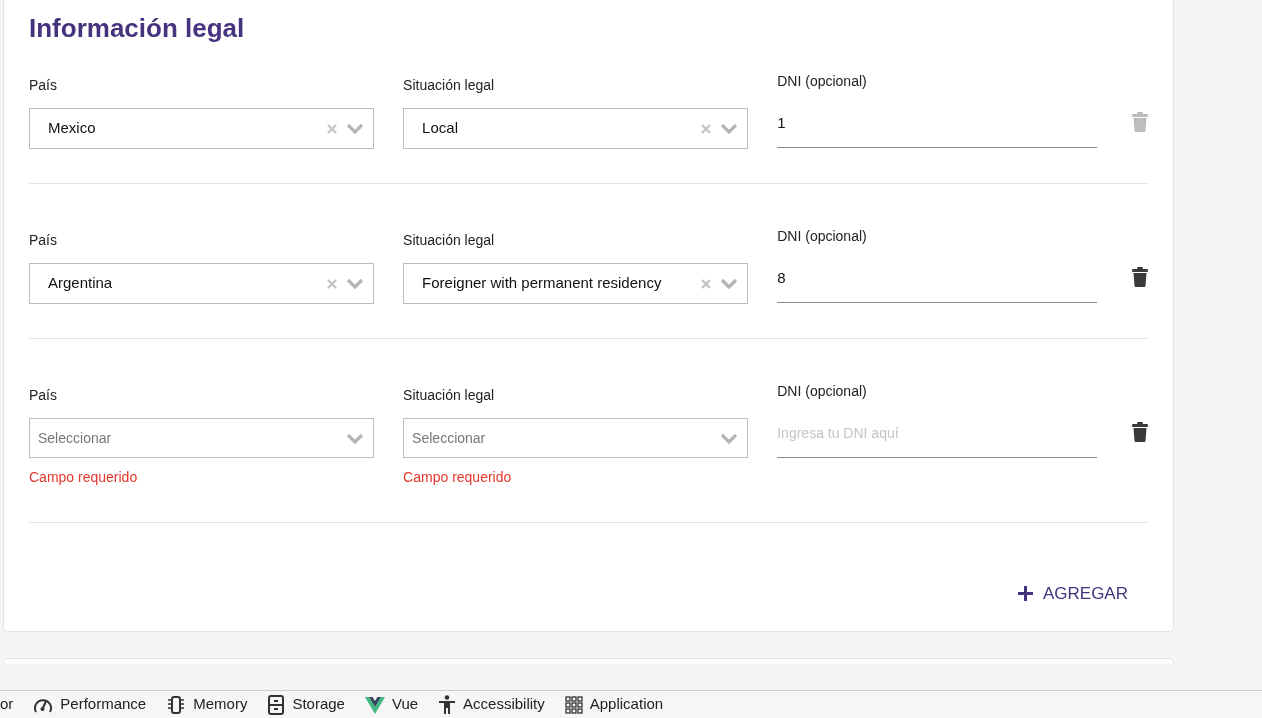 This screenshot has height=718, width=1262. What do you see at coordinates (306, 704) in the screenshot?
I see `devtools-tab: Storage` at bounding box center [306, 704].